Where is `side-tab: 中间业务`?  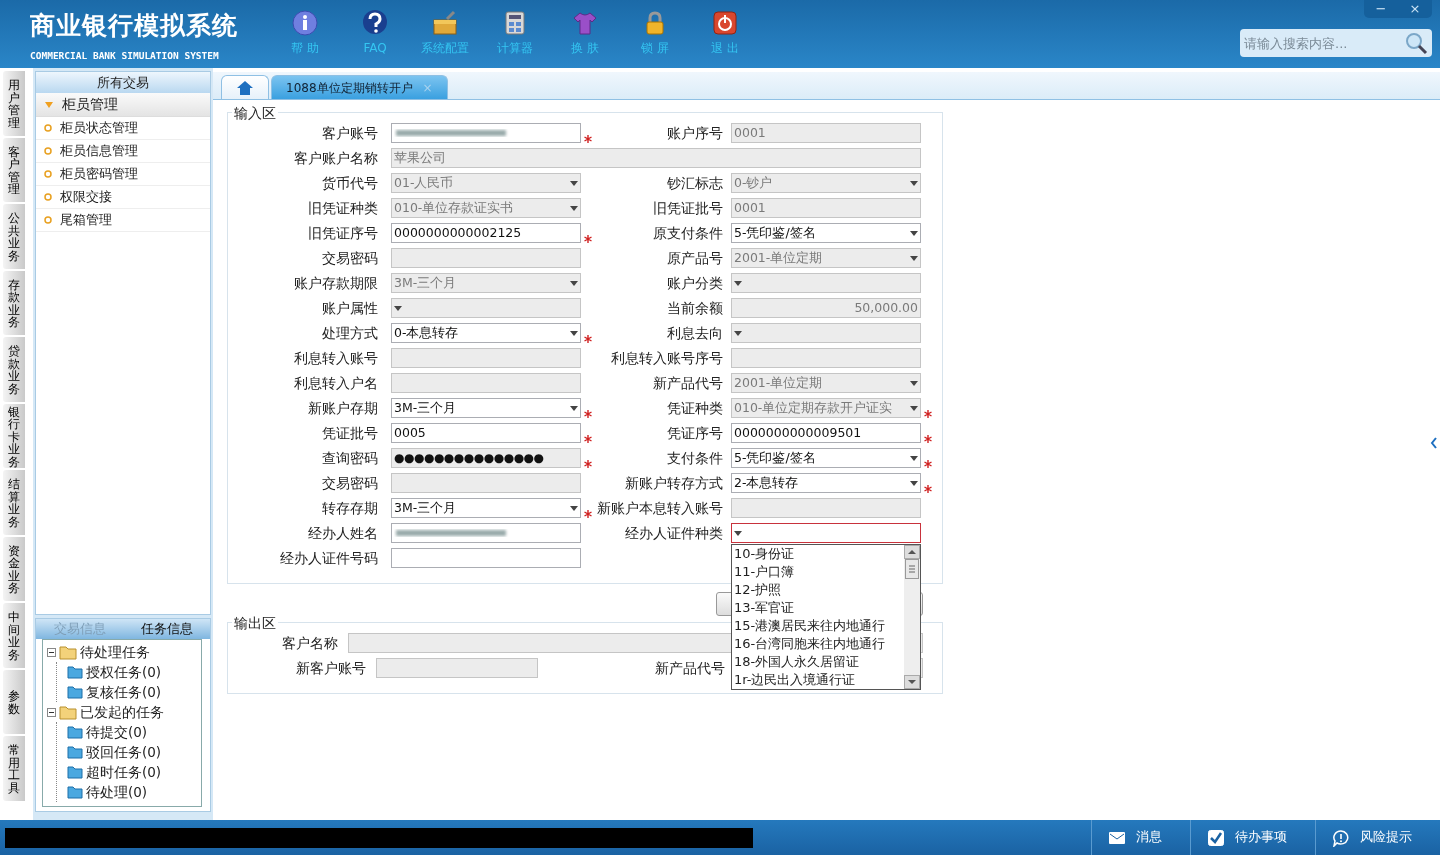
side-tab: 中间业务 is located at coordinates (14, 635).